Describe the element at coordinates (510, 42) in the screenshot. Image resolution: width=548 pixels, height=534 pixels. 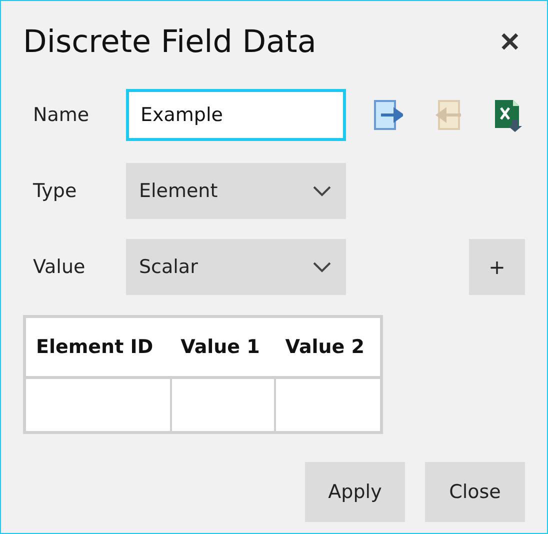
I see `close-button: ✕` at that location.